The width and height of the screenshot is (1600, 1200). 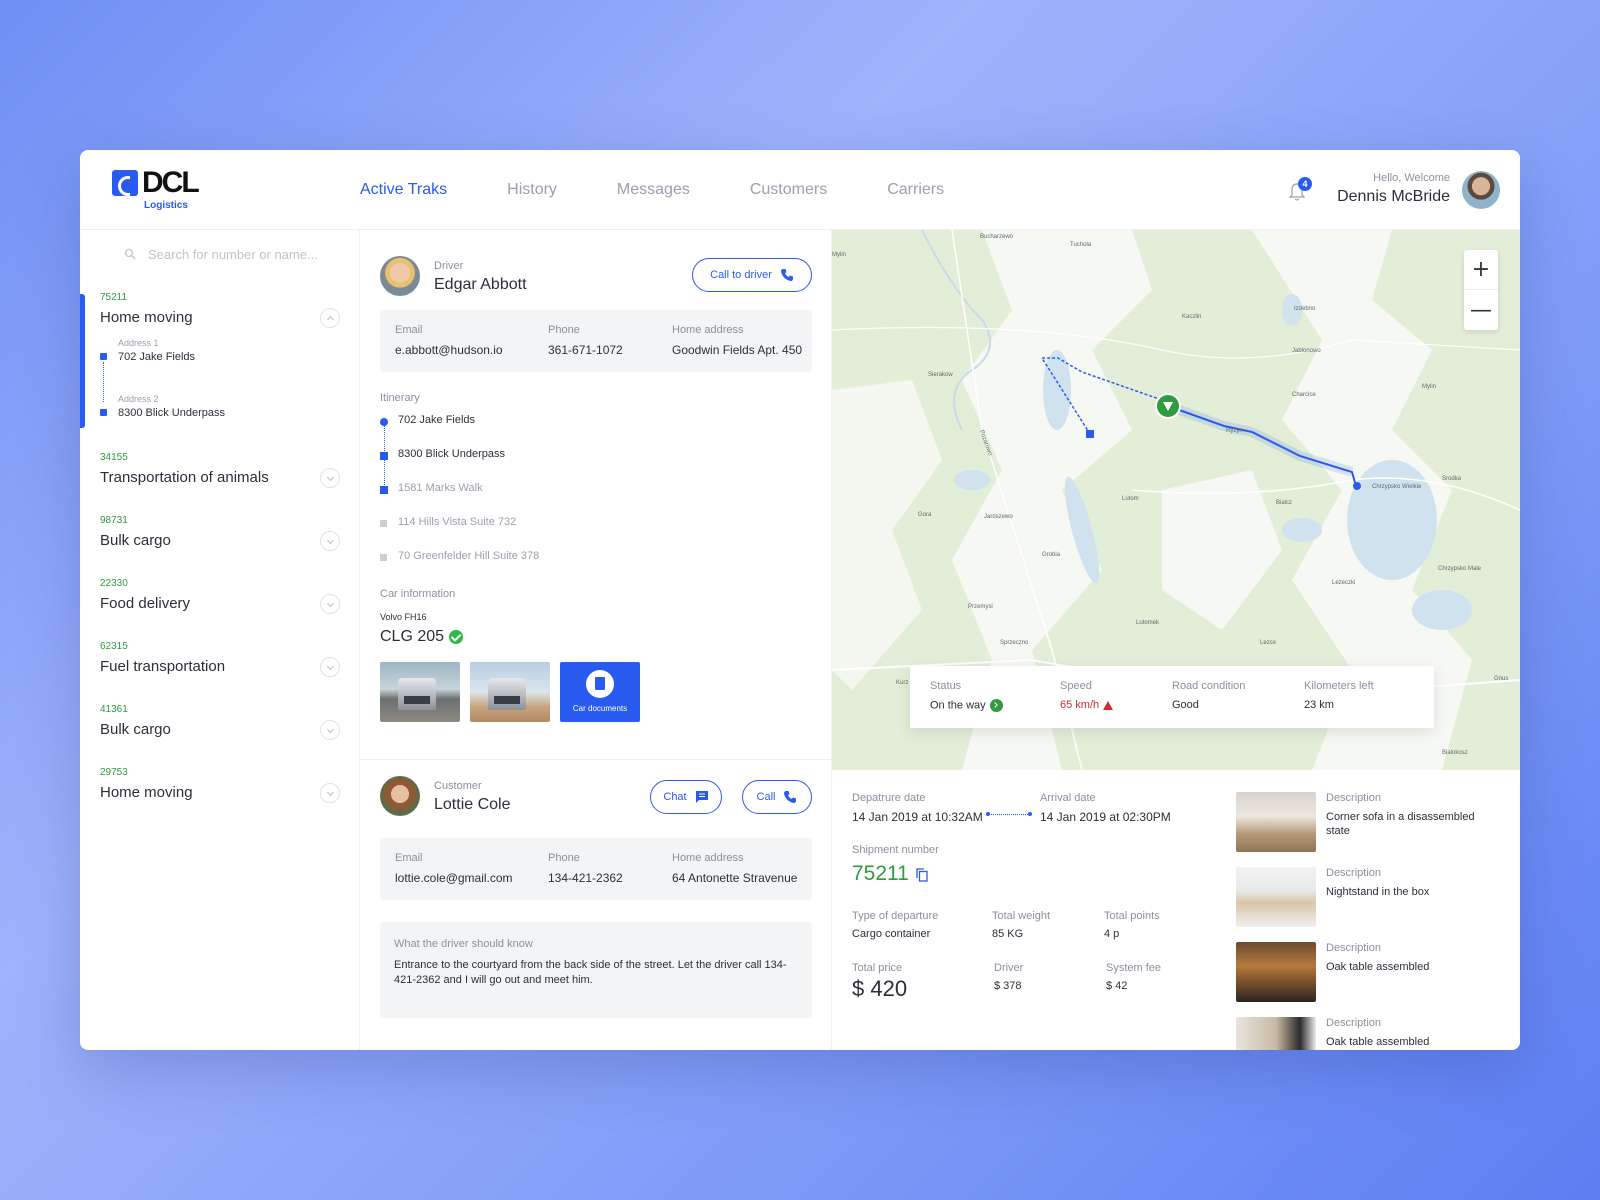 I want to click on order-id: 62315, so click(x=114, y=646).